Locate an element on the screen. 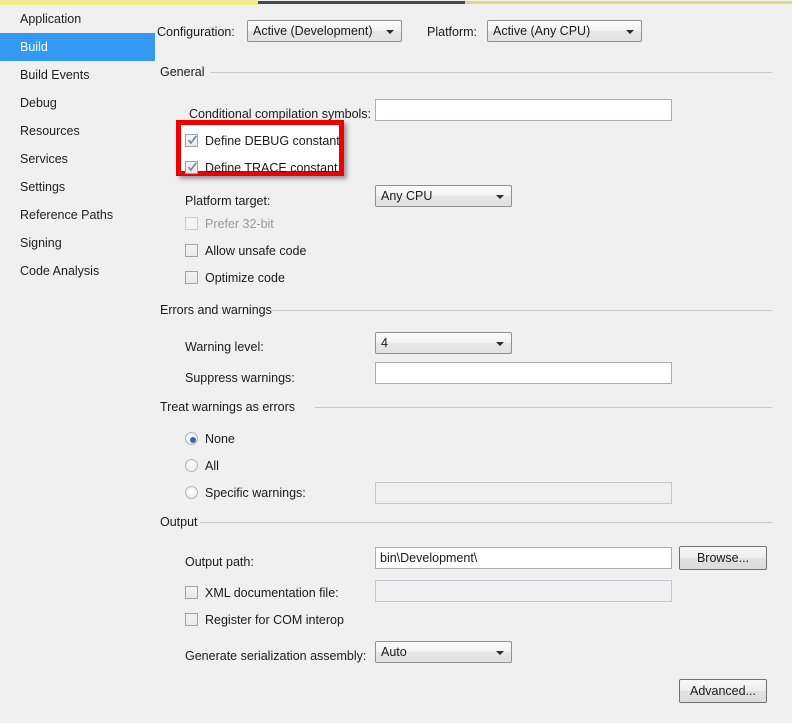 The image size is (792, 723). suppress-warnings-label: Suppress warnings: is located at coordinates (240, 378).